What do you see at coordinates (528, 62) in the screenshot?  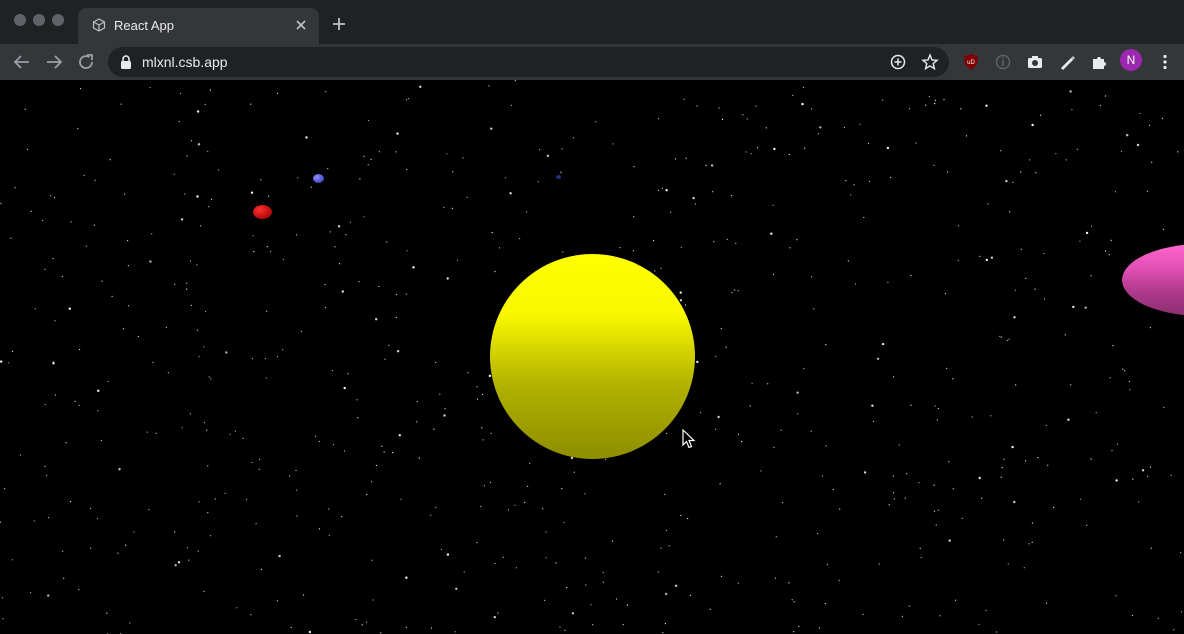 I see `address-bar: mlxnl.csb.app` at bounding box center [528, 62].